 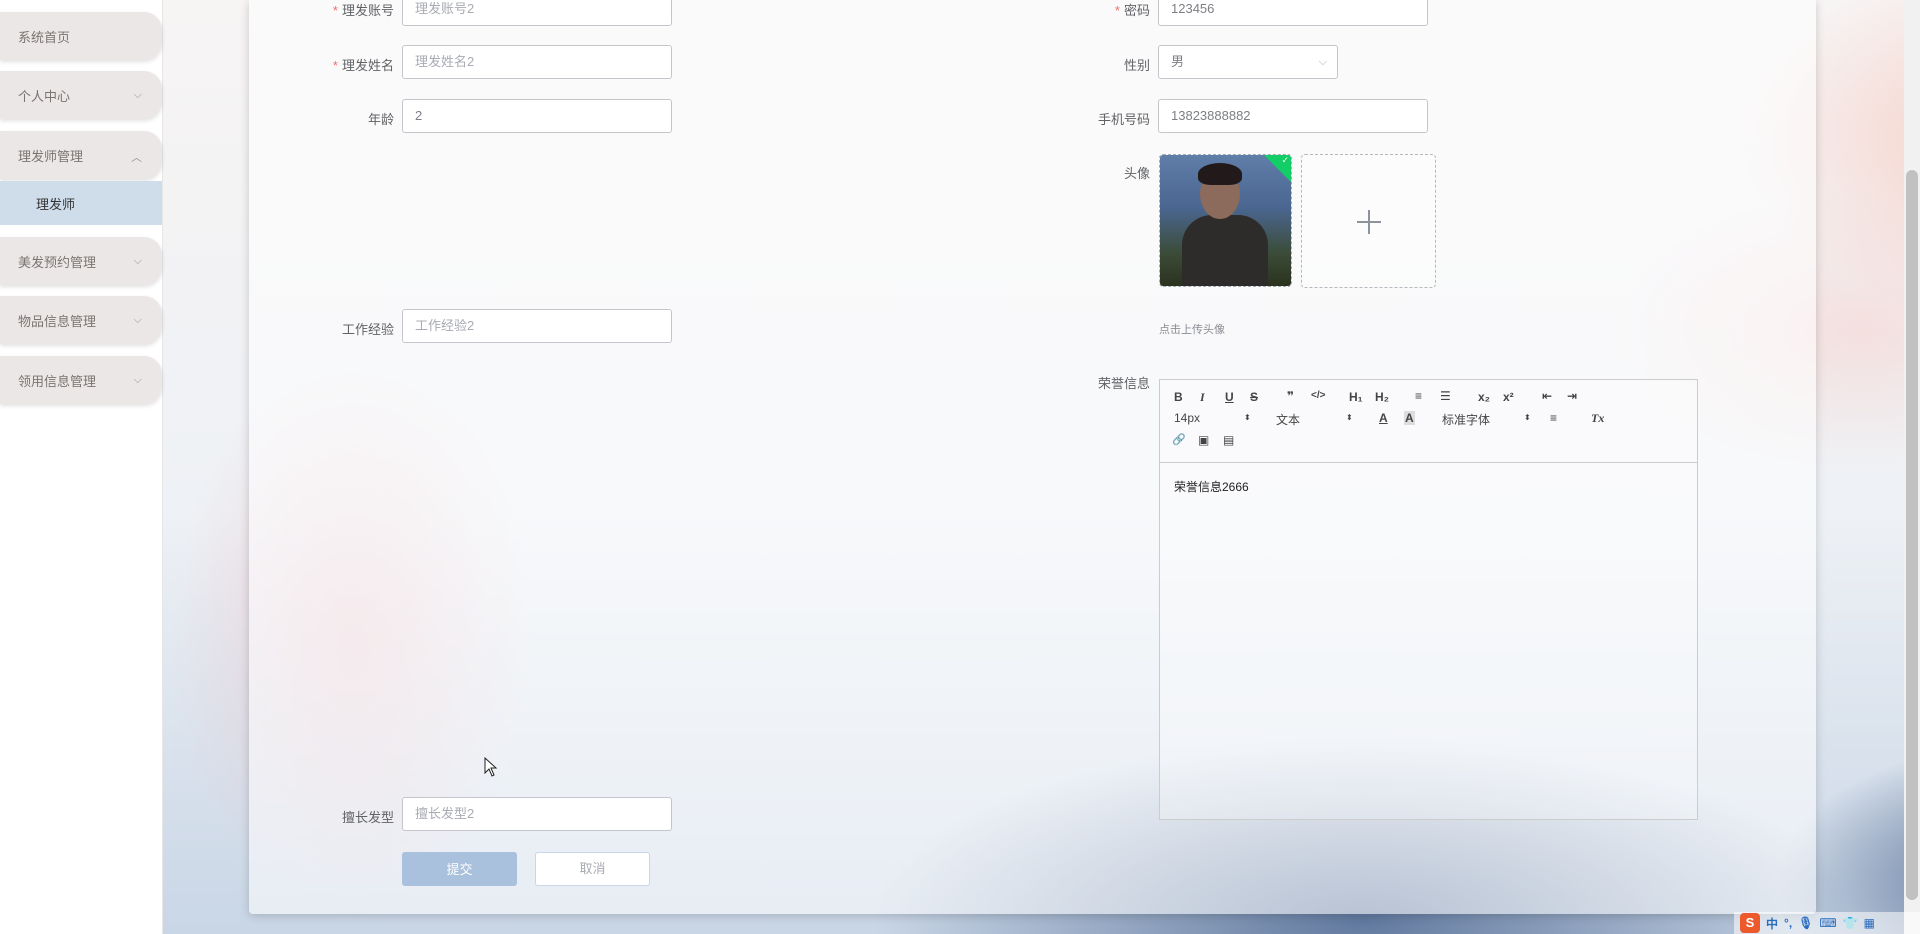 What do you see at coordinates (136, 158) in the screenshot?
I see `chevron-up-icon: ︿` at bounding box center [136, 158].